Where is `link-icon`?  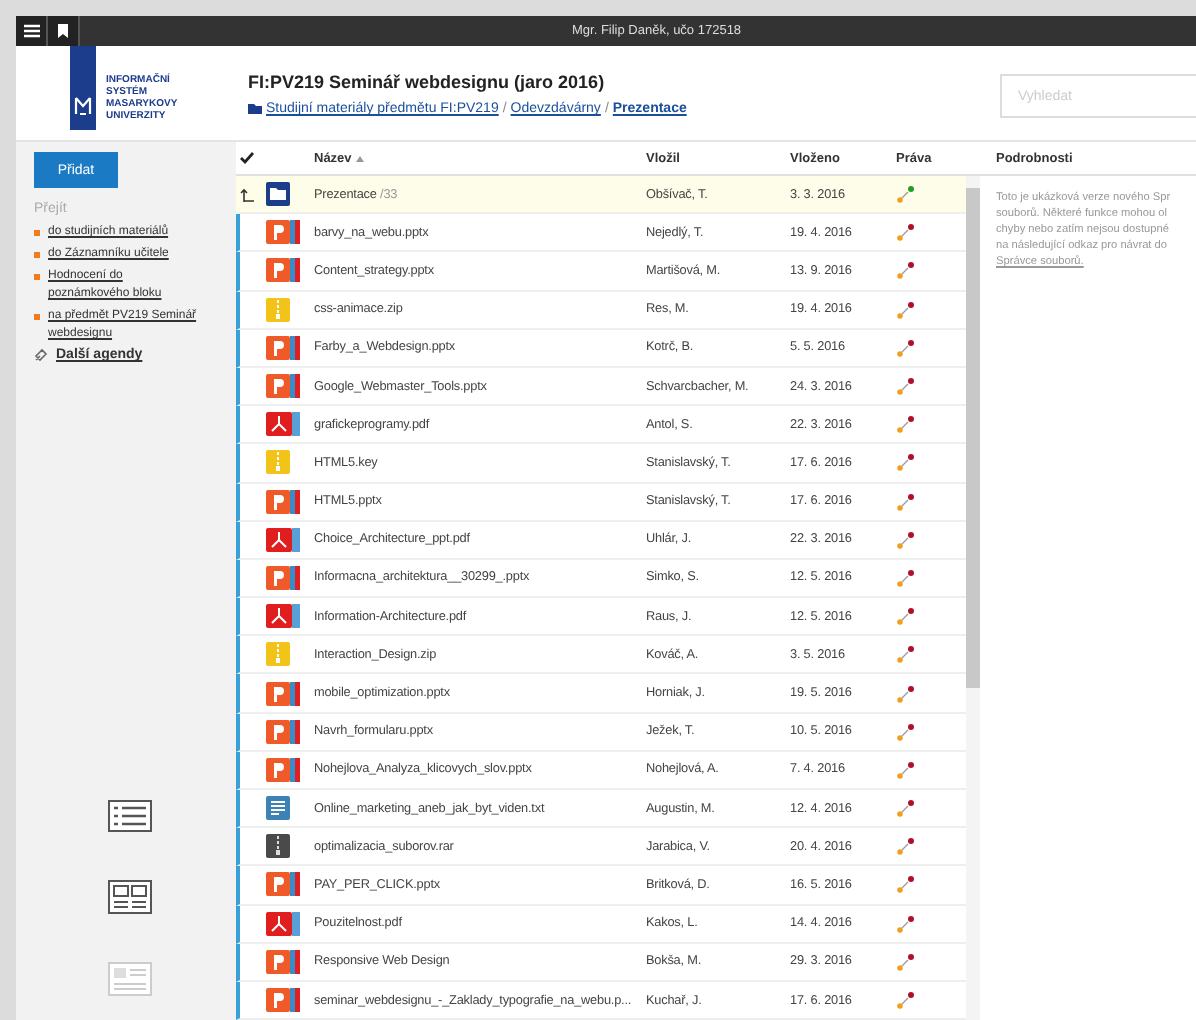 link-icon is located at coordinates (41, 355).